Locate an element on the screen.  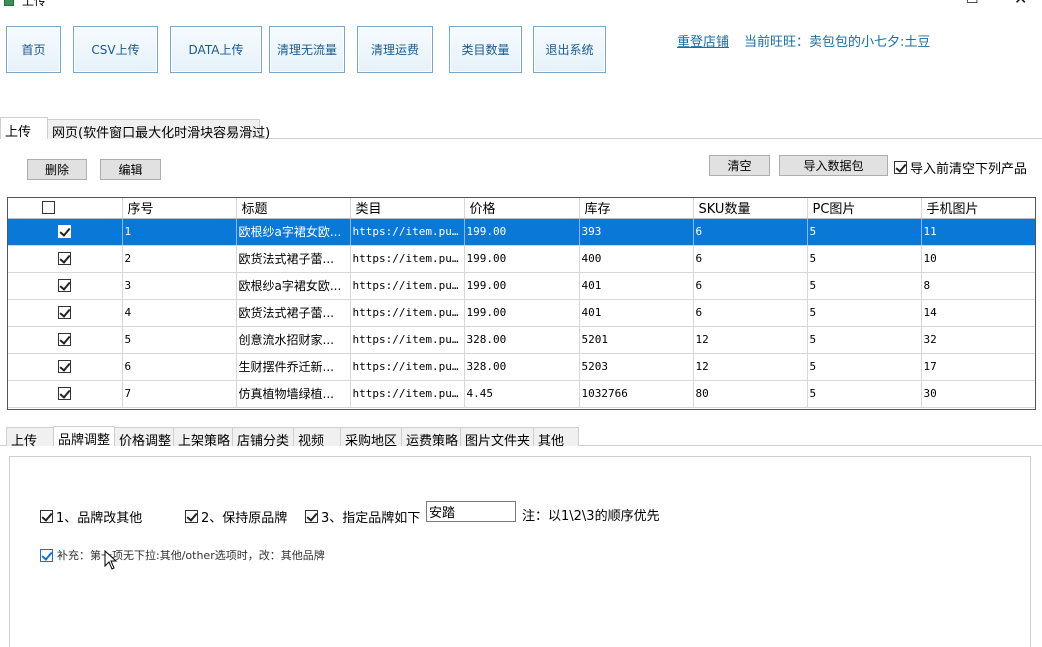
mobile-image-cell: 32 is located at coordinates (978, 340).